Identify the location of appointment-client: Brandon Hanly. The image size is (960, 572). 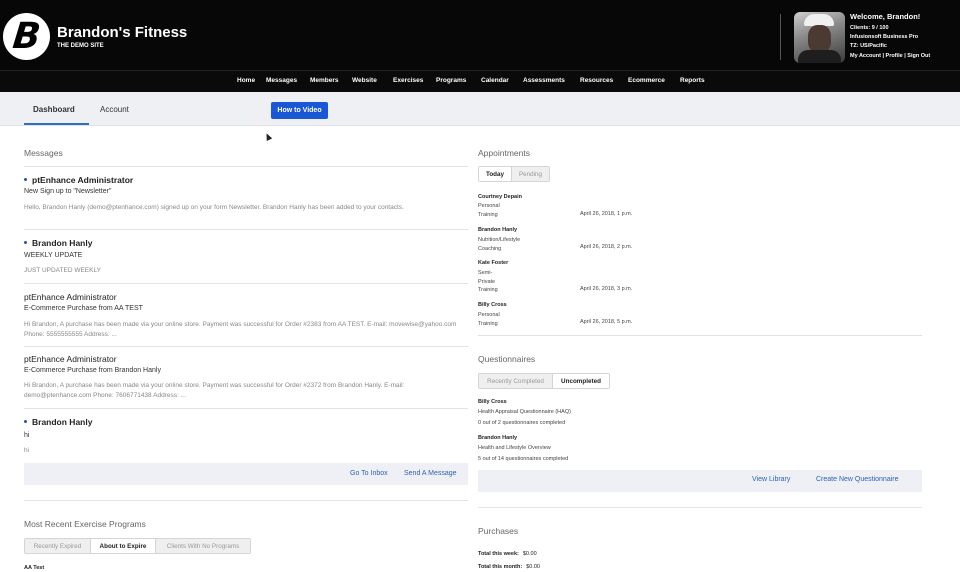
(497, 230).